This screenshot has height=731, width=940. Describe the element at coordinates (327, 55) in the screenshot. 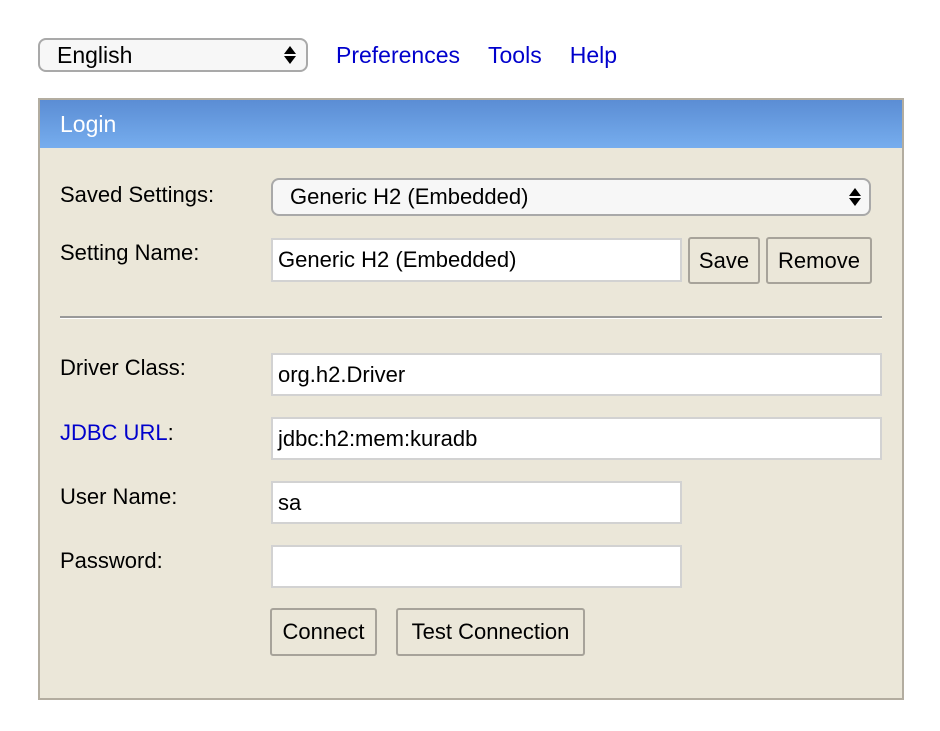

I see `top-bar: English Preferences Tools Help` at that location.